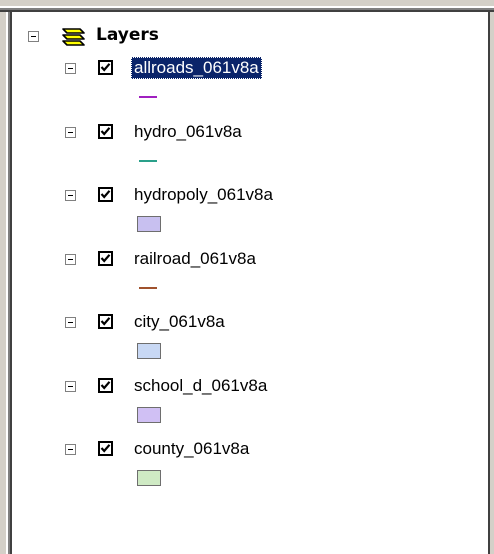 The width and height of the screenshot is (494, 554). Describe the element at coordinates (127, 35) in the screenshot. I see `root-layers-label: Layers` at that location.